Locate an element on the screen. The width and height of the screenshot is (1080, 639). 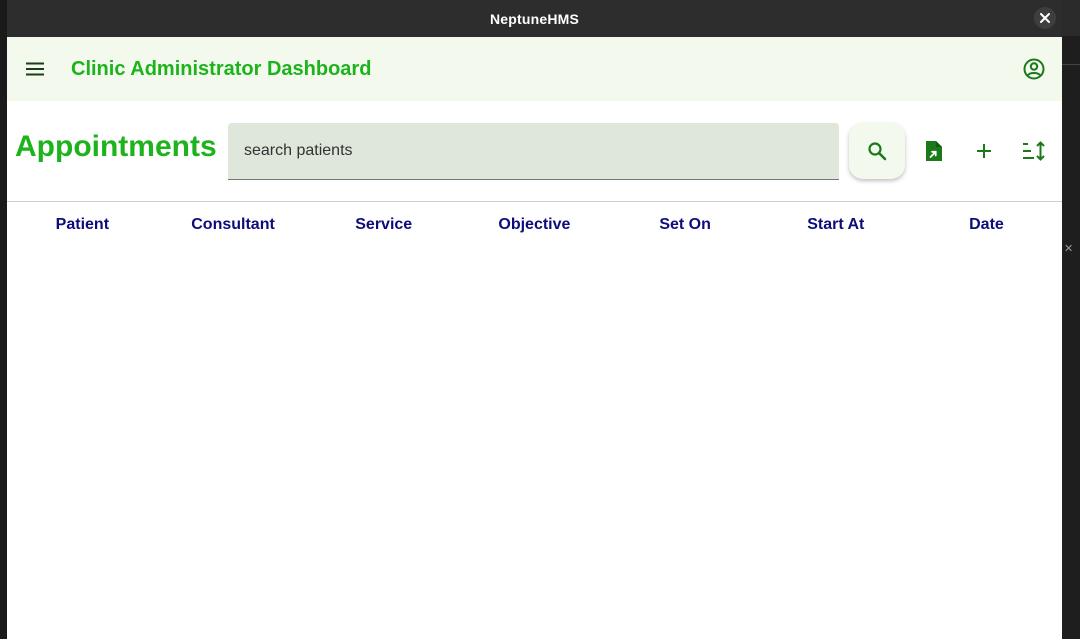
page-title: Appointments is located at coordinates (116, 146).